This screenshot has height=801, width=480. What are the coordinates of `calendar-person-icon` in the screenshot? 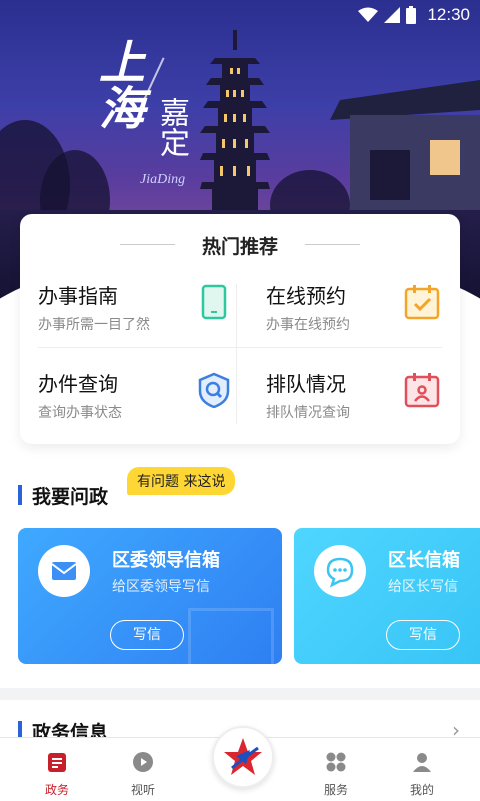 It's located at (422, 390).